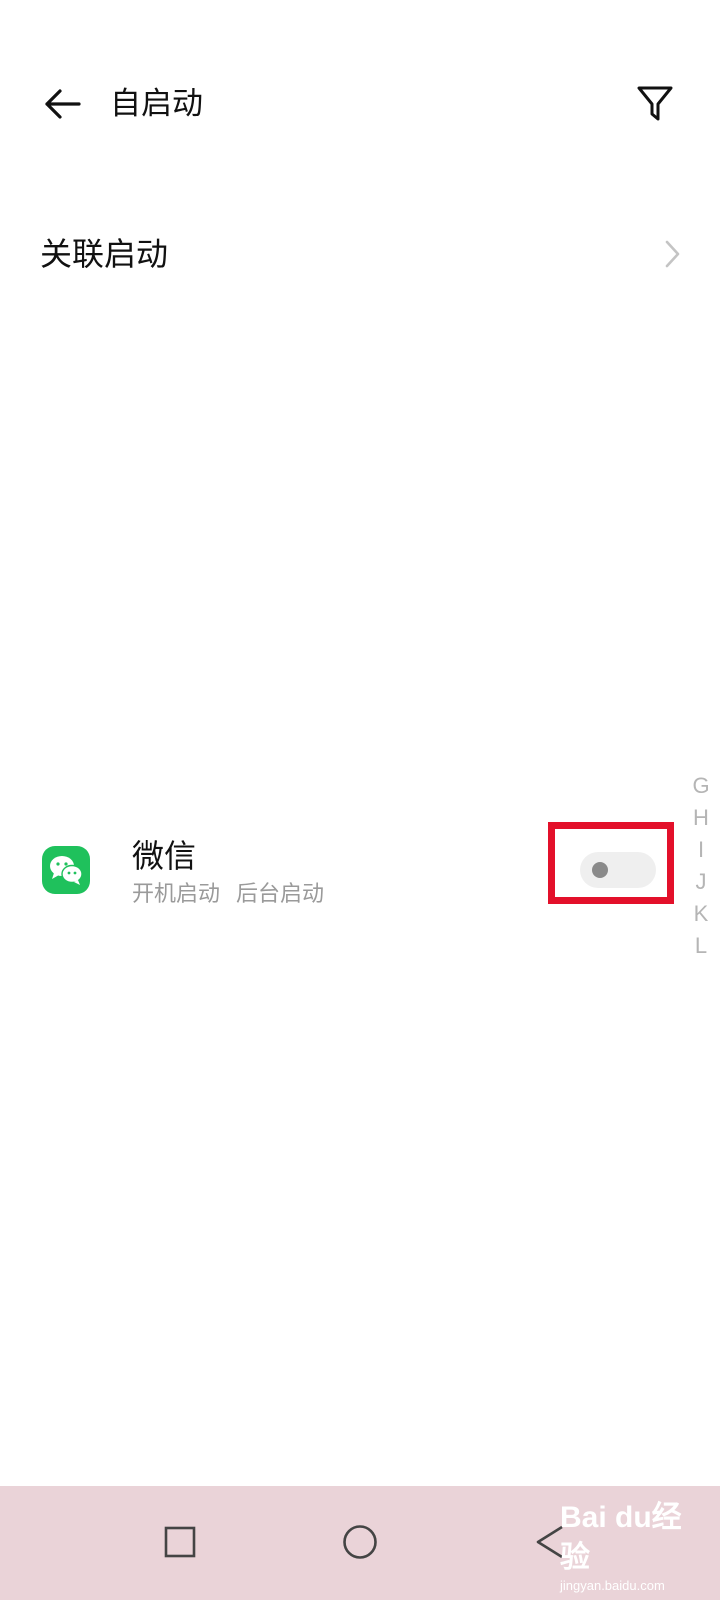 This screenshot has width=720, height=1600. What do you see at coordinates (618, 870) in the screenshot?
I see `autostart-toggle` at bounding box center [618, 870].